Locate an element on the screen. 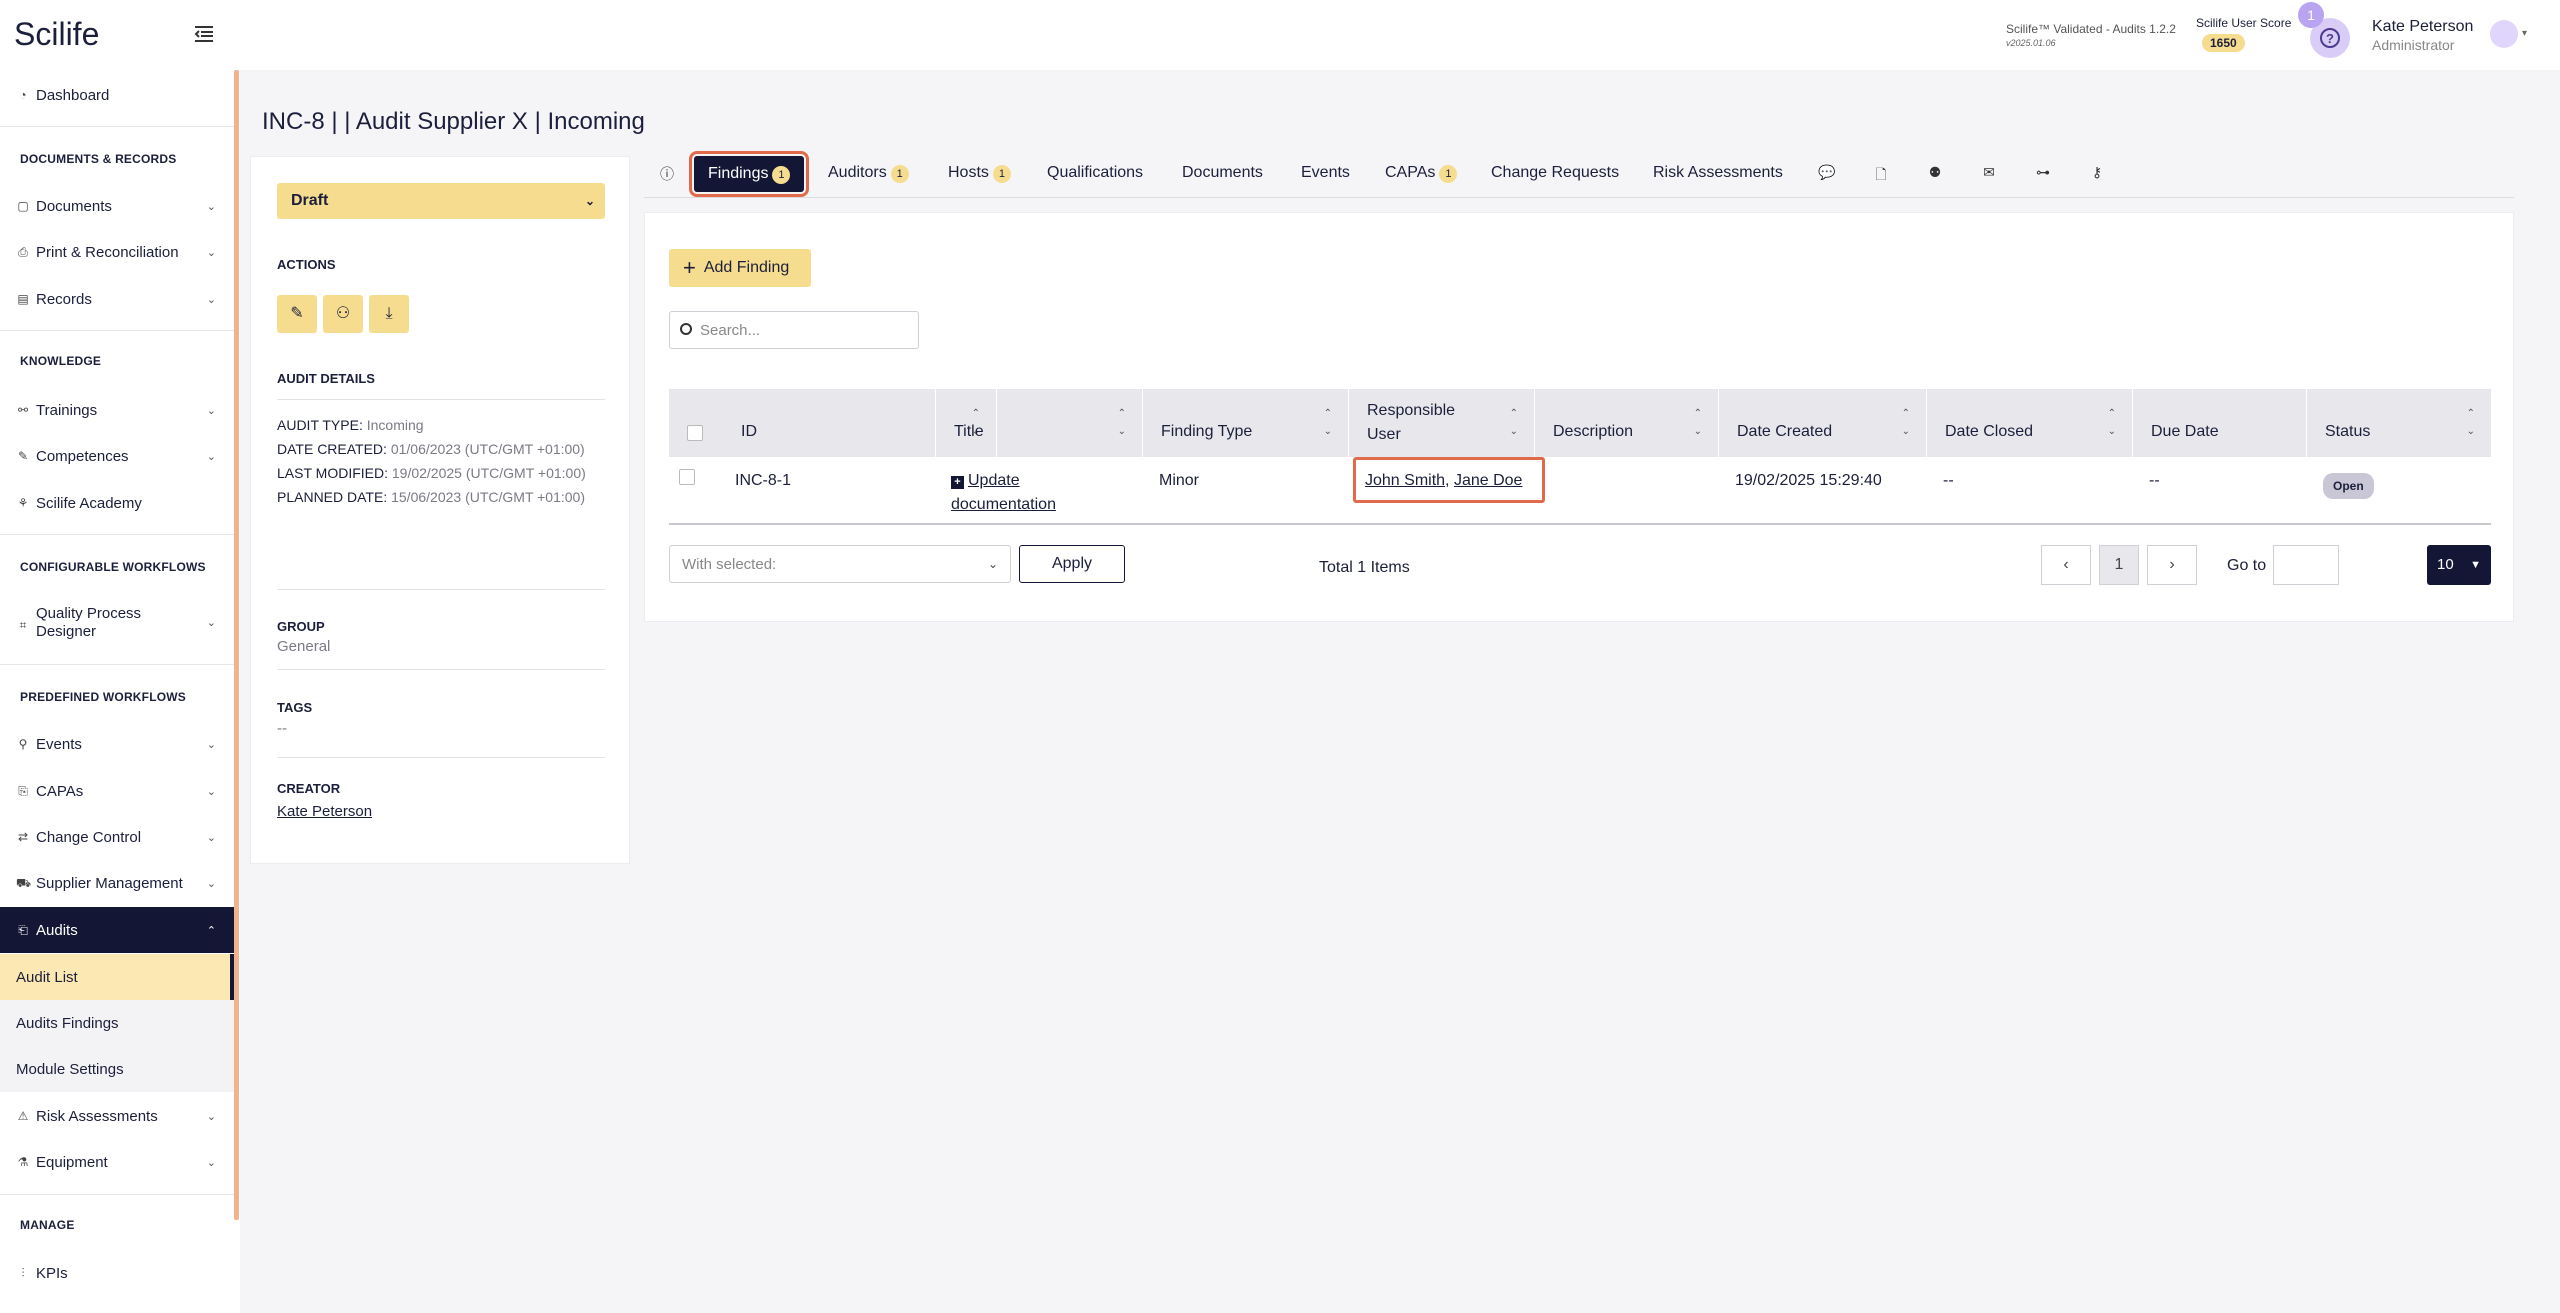  column-header-finding-type: Finding Type ⌃ ⌄ is located at coordinates (1246, 423).